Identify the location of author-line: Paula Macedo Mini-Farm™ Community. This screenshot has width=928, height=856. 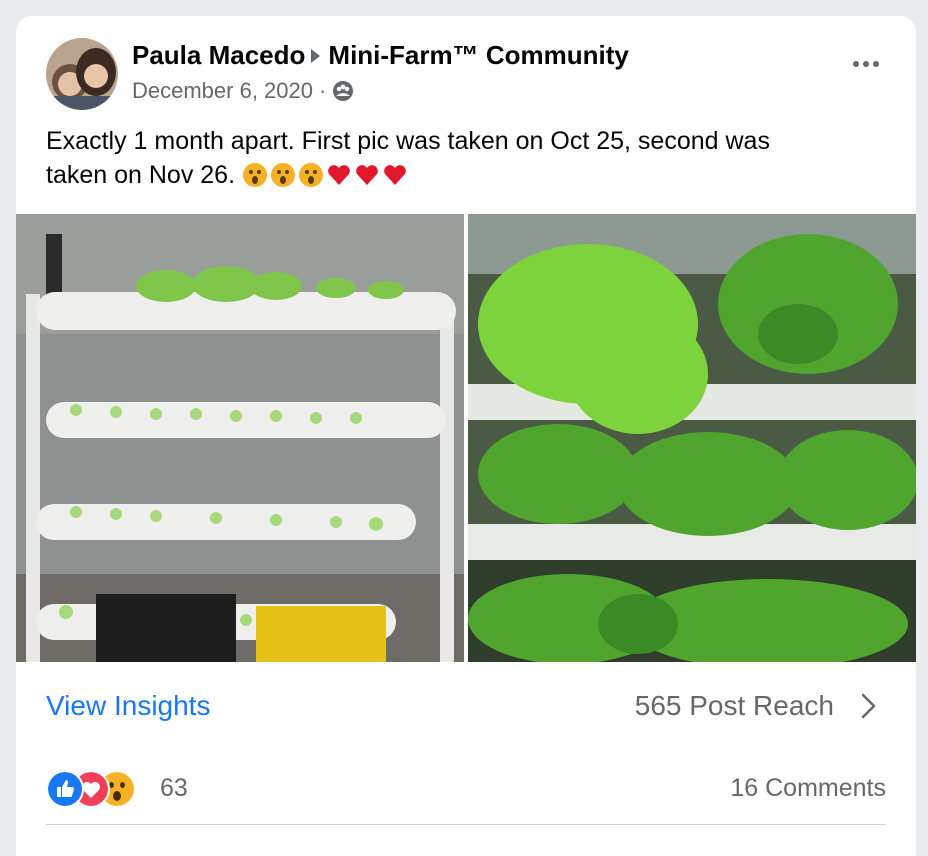
(380, 55).